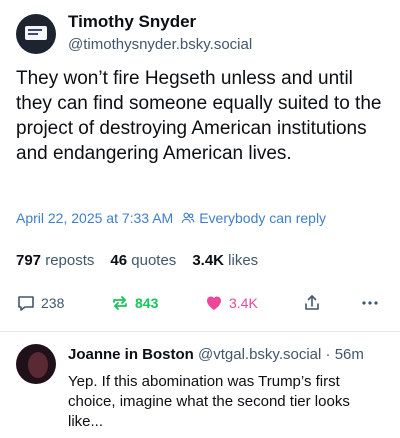 Image resolution: width=400 pixels, height=438 pixels. I want to click on share-button, so click(314, 303).